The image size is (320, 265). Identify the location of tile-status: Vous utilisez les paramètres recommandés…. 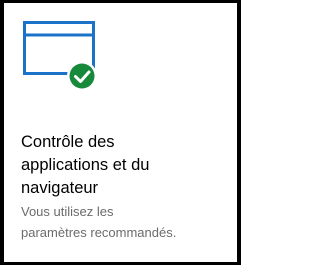
(130, 222).